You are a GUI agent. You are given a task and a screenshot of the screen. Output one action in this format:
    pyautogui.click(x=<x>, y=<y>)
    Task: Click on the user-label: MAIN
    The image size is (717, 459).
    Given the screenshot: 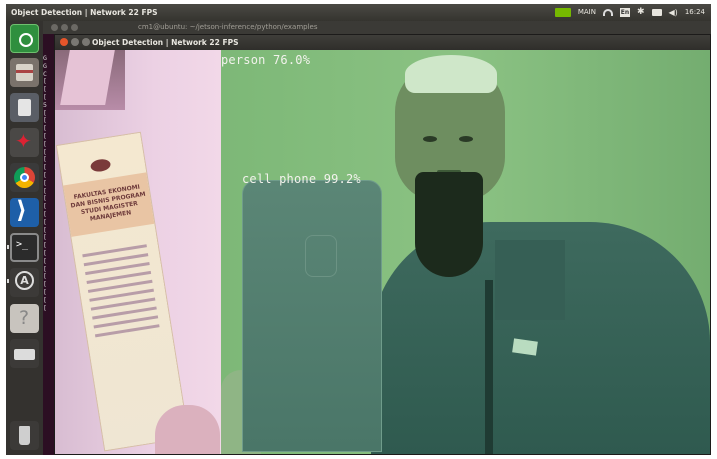 What is the action you would take?
    pyautogui.click(x=587, y=12)
    